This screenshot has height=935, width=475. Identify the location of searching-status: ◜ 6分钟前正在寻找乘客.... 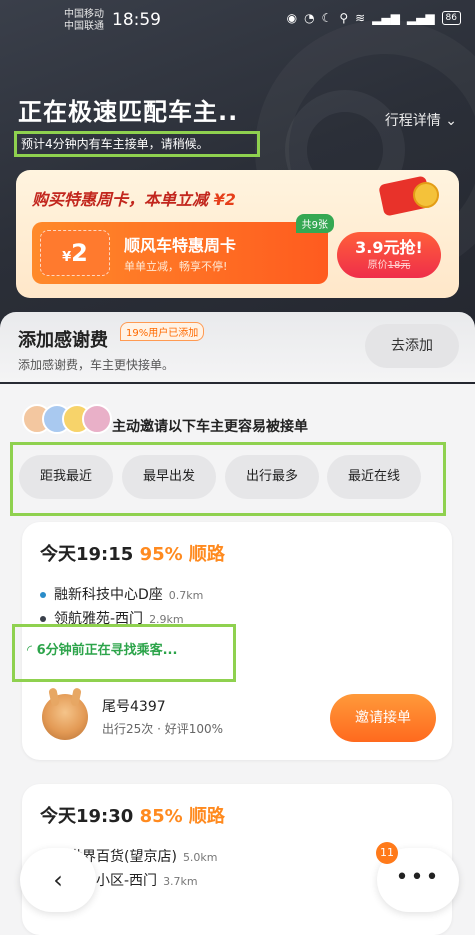
(102, 648).